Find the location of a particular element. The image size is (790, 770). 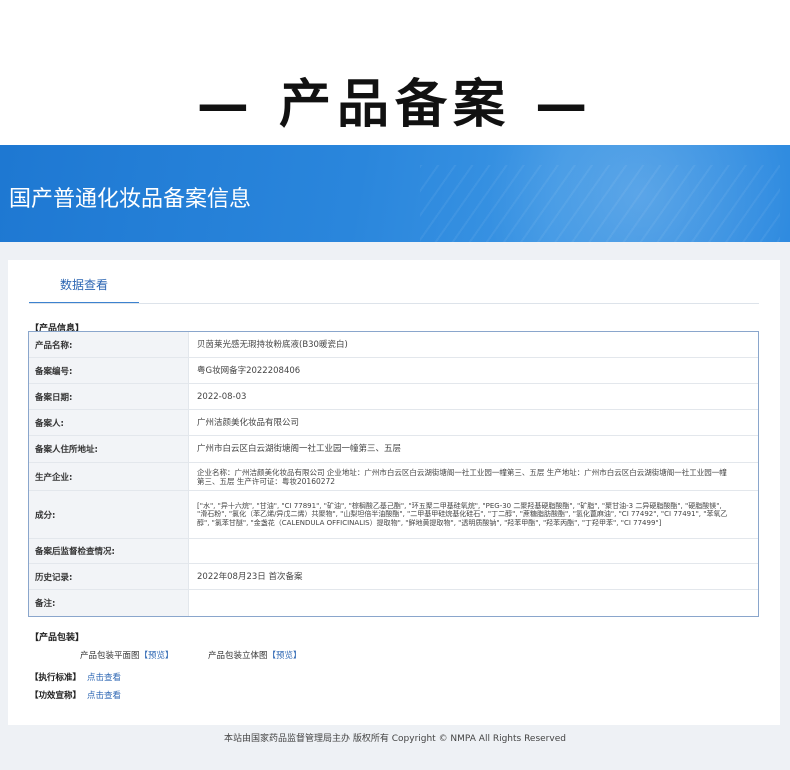

row-label: 生产企业: is located at coordinates (109, 476).